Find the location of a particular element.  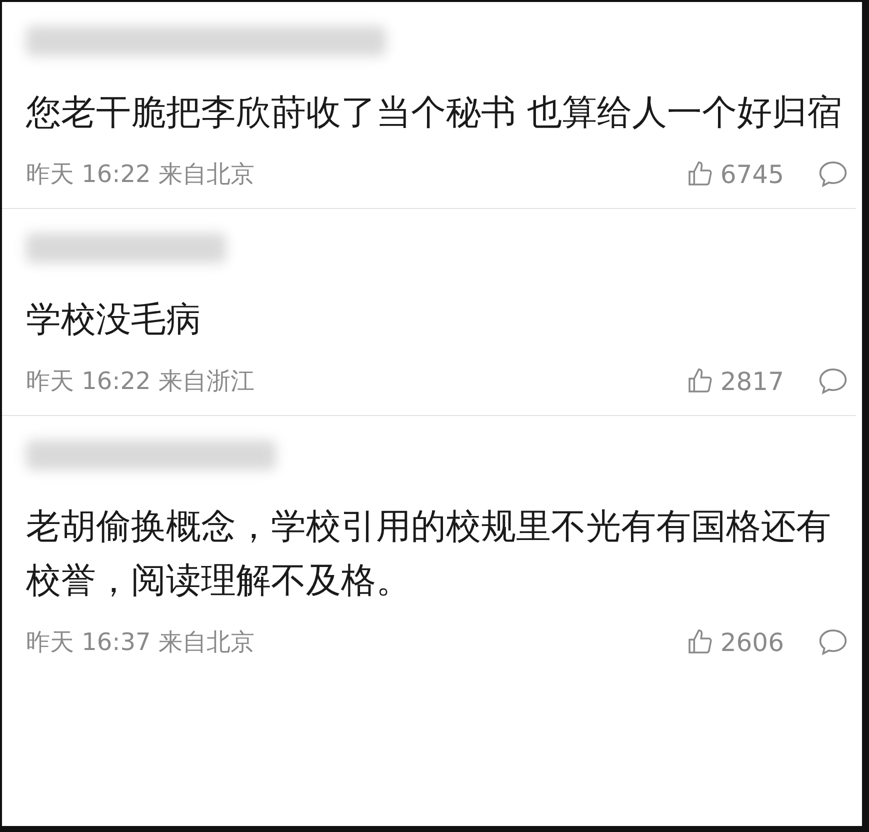

comment-meta: 昨天 16:22 来自浙江 is located at coordinates (141, 381).